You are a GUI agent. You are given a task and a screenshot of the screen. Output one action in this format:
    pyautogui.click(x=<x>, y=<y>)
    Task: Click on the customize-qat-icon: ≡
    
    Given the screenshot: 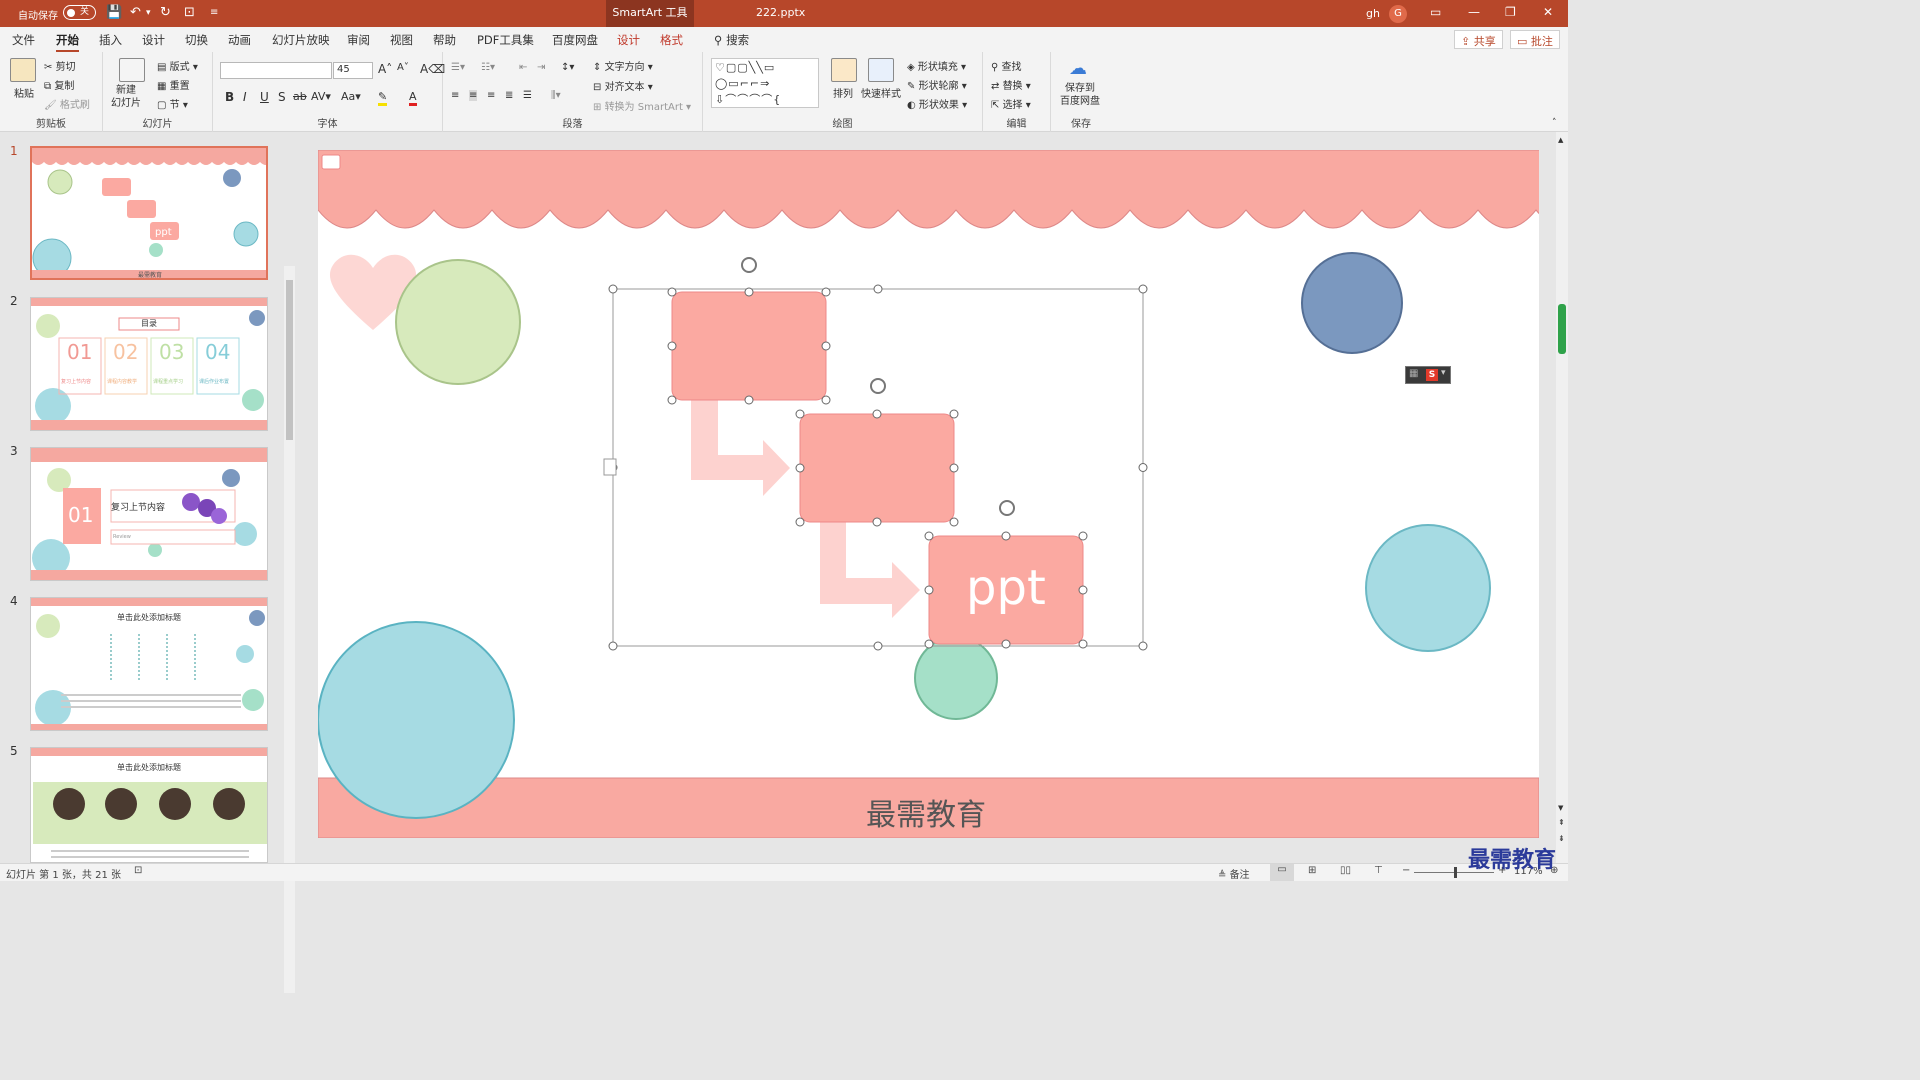 What is the action you would take?
    pyautogui.click(x=214, y=13)
    